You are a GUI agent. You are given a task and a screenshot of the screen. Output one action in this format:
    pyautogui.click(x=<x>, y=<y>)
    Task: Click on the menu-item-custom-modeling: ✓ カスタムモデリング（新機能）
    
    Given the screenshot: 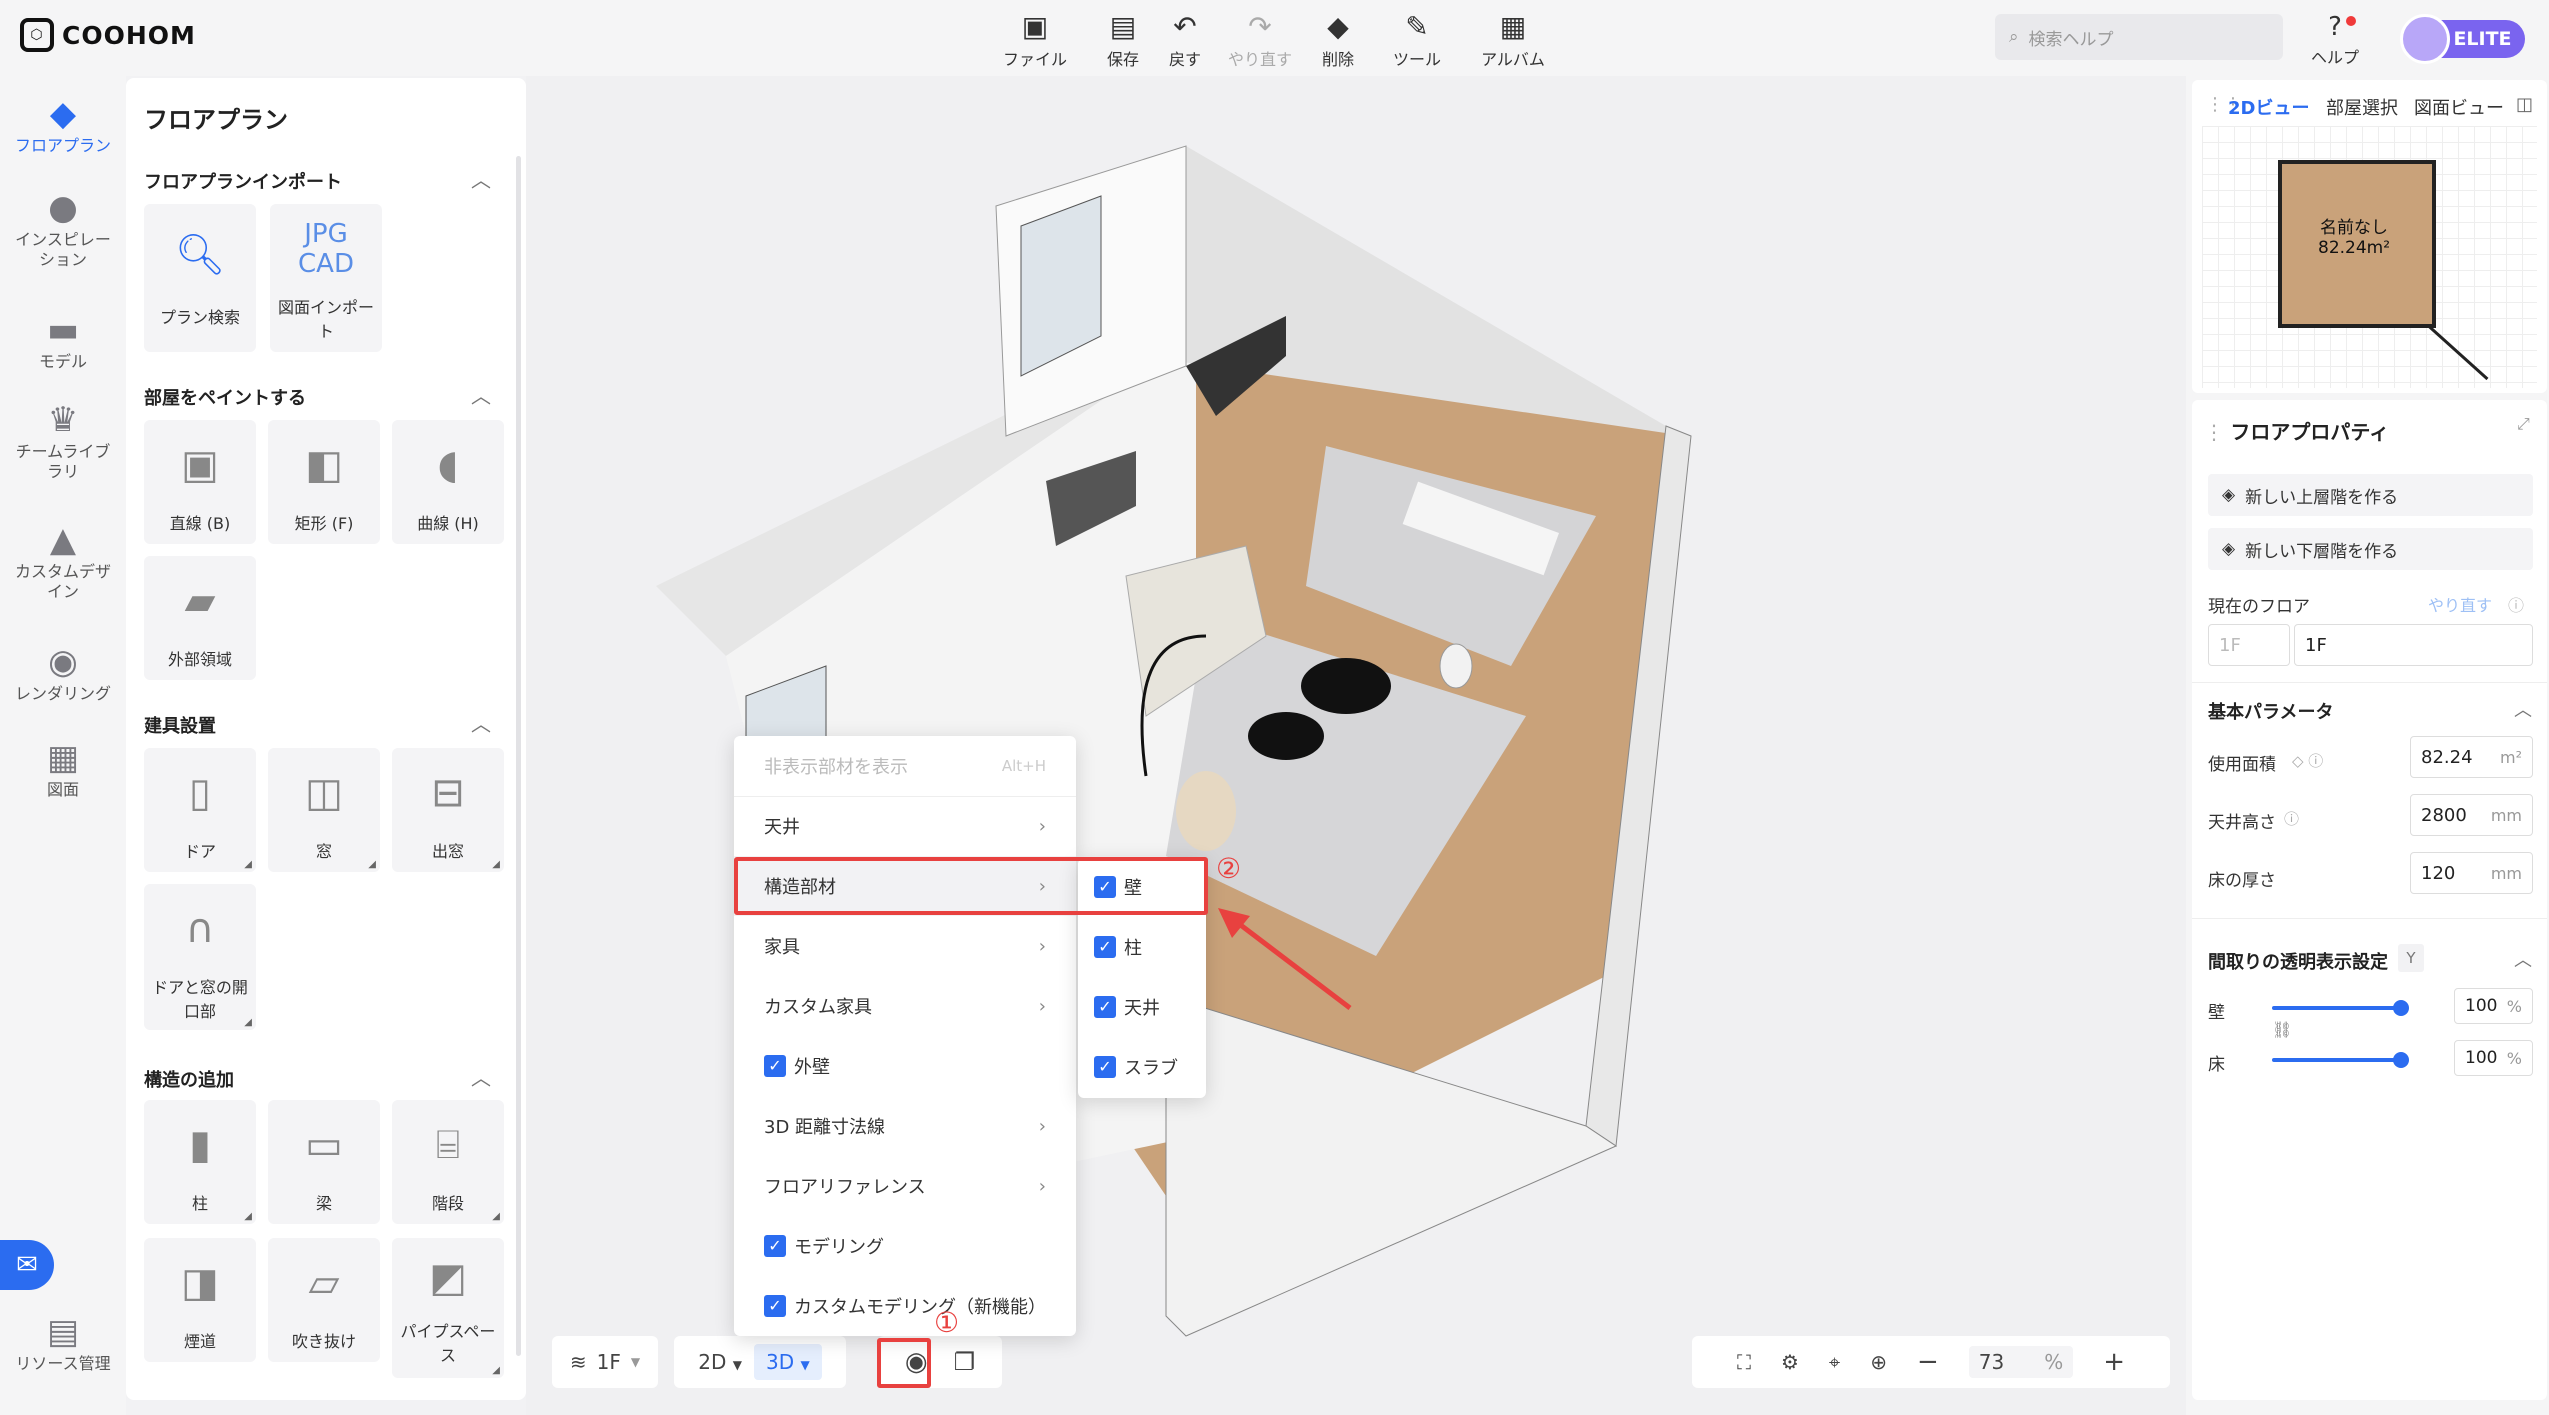 What is the action you would take?
    pyautogui.click(x=905, y=1306)
    